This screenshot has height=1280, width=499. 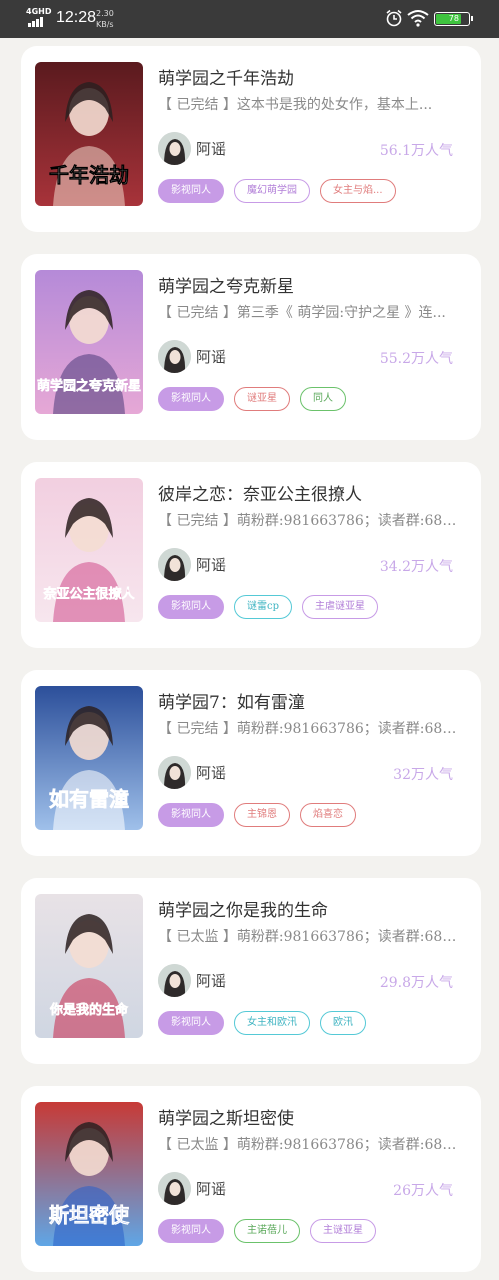 I want to click on tag-chip: 主诺蓓儿, so click(x=267, y=1231).